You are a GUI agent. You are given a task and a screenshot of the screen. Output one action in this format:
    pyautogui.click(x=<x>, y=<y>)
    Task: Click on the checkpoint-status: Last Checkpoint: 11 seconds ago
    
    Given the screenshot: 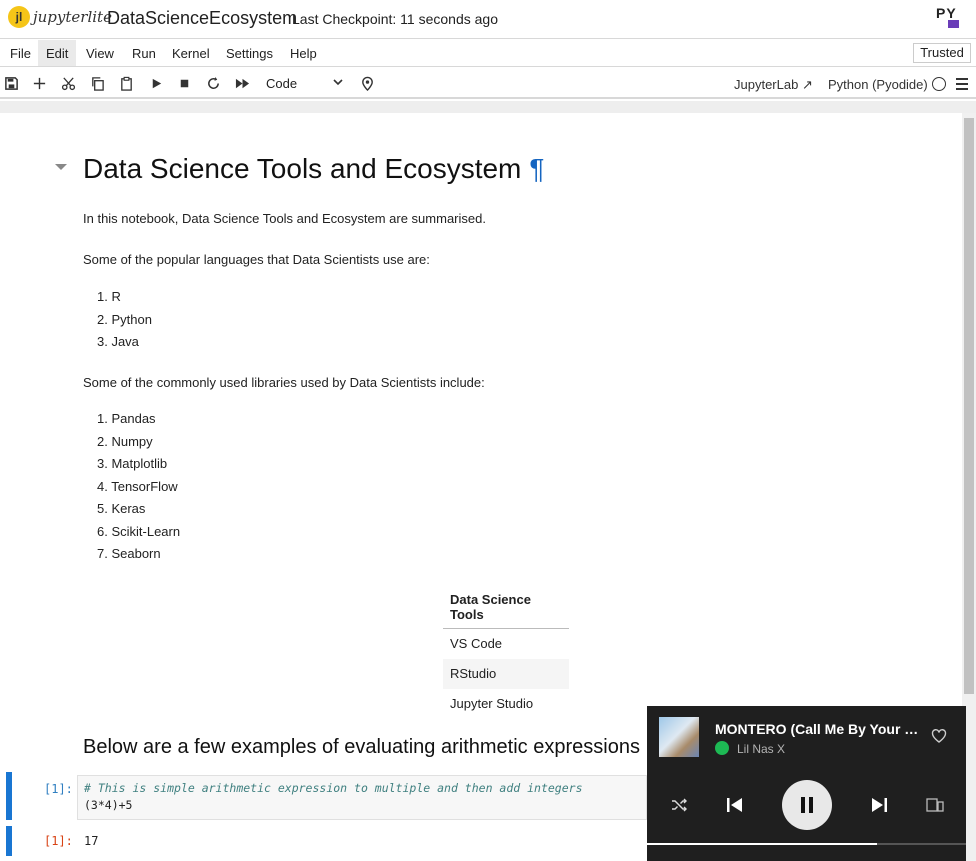 What is the action you would take?
    pyautogui.click(x=395, y=19)
    